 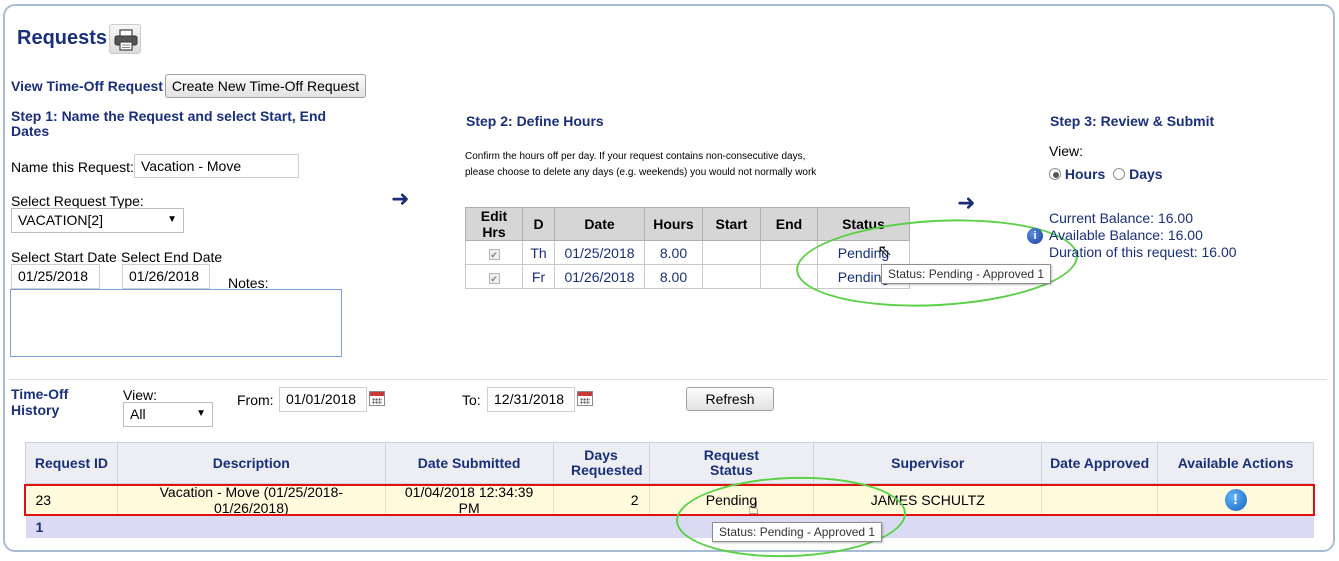 I want to click on printer-icon, so click(x=126, y=40).